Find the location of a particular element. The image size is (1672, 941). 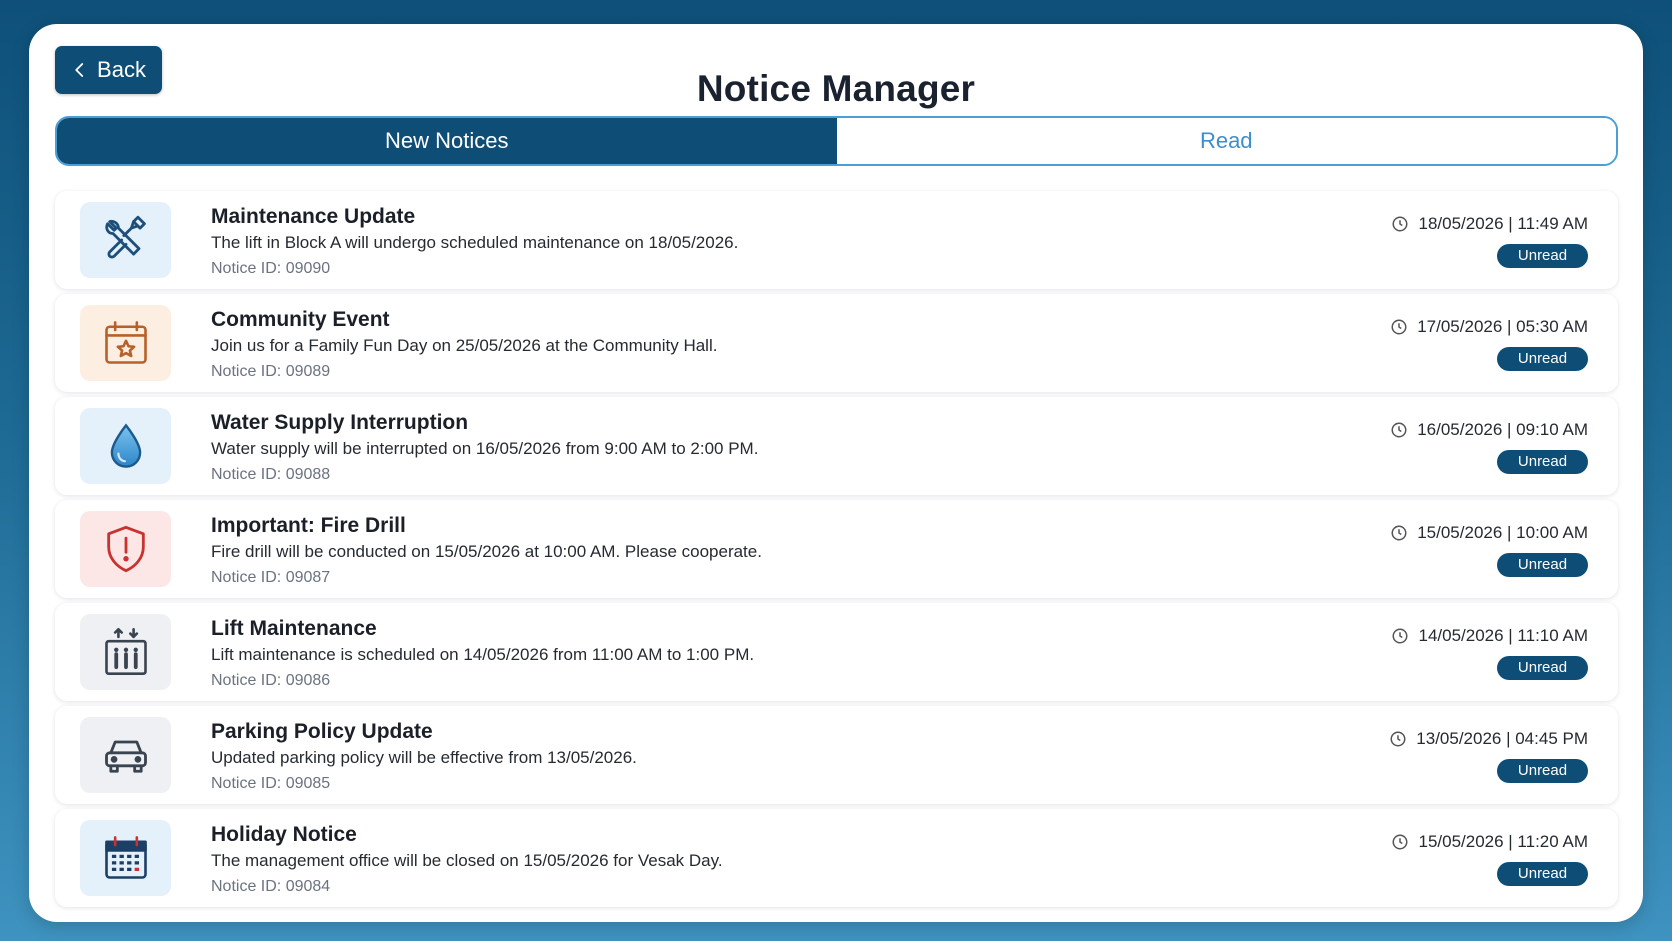

notice-id: Notice ID: 09086 is located at coordinates (271, 680).